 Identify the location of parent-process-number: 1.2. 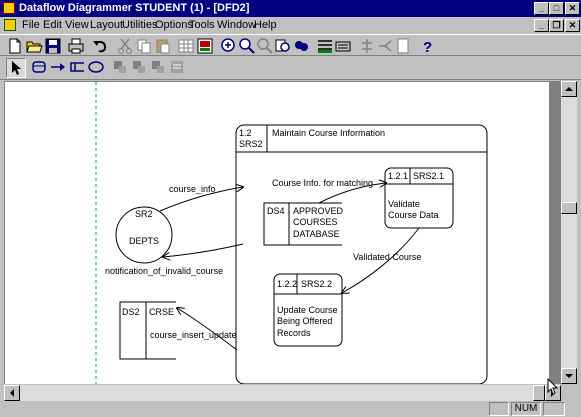
(245, 133).